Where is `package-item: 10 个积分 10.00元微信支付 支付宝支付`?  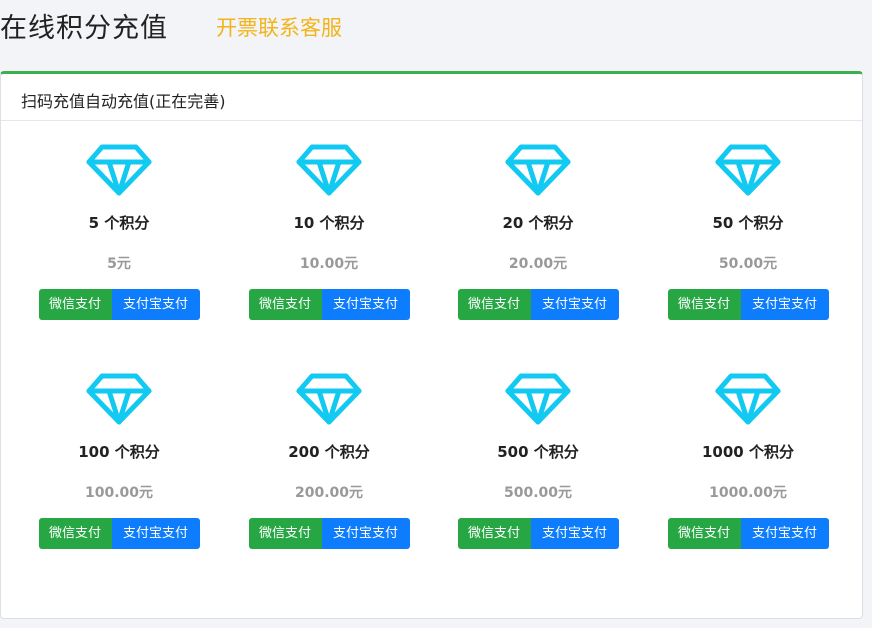
package-item: 10 个积分 10.00元微信支付 支付宝支付 is located at coordinates (329, 232).